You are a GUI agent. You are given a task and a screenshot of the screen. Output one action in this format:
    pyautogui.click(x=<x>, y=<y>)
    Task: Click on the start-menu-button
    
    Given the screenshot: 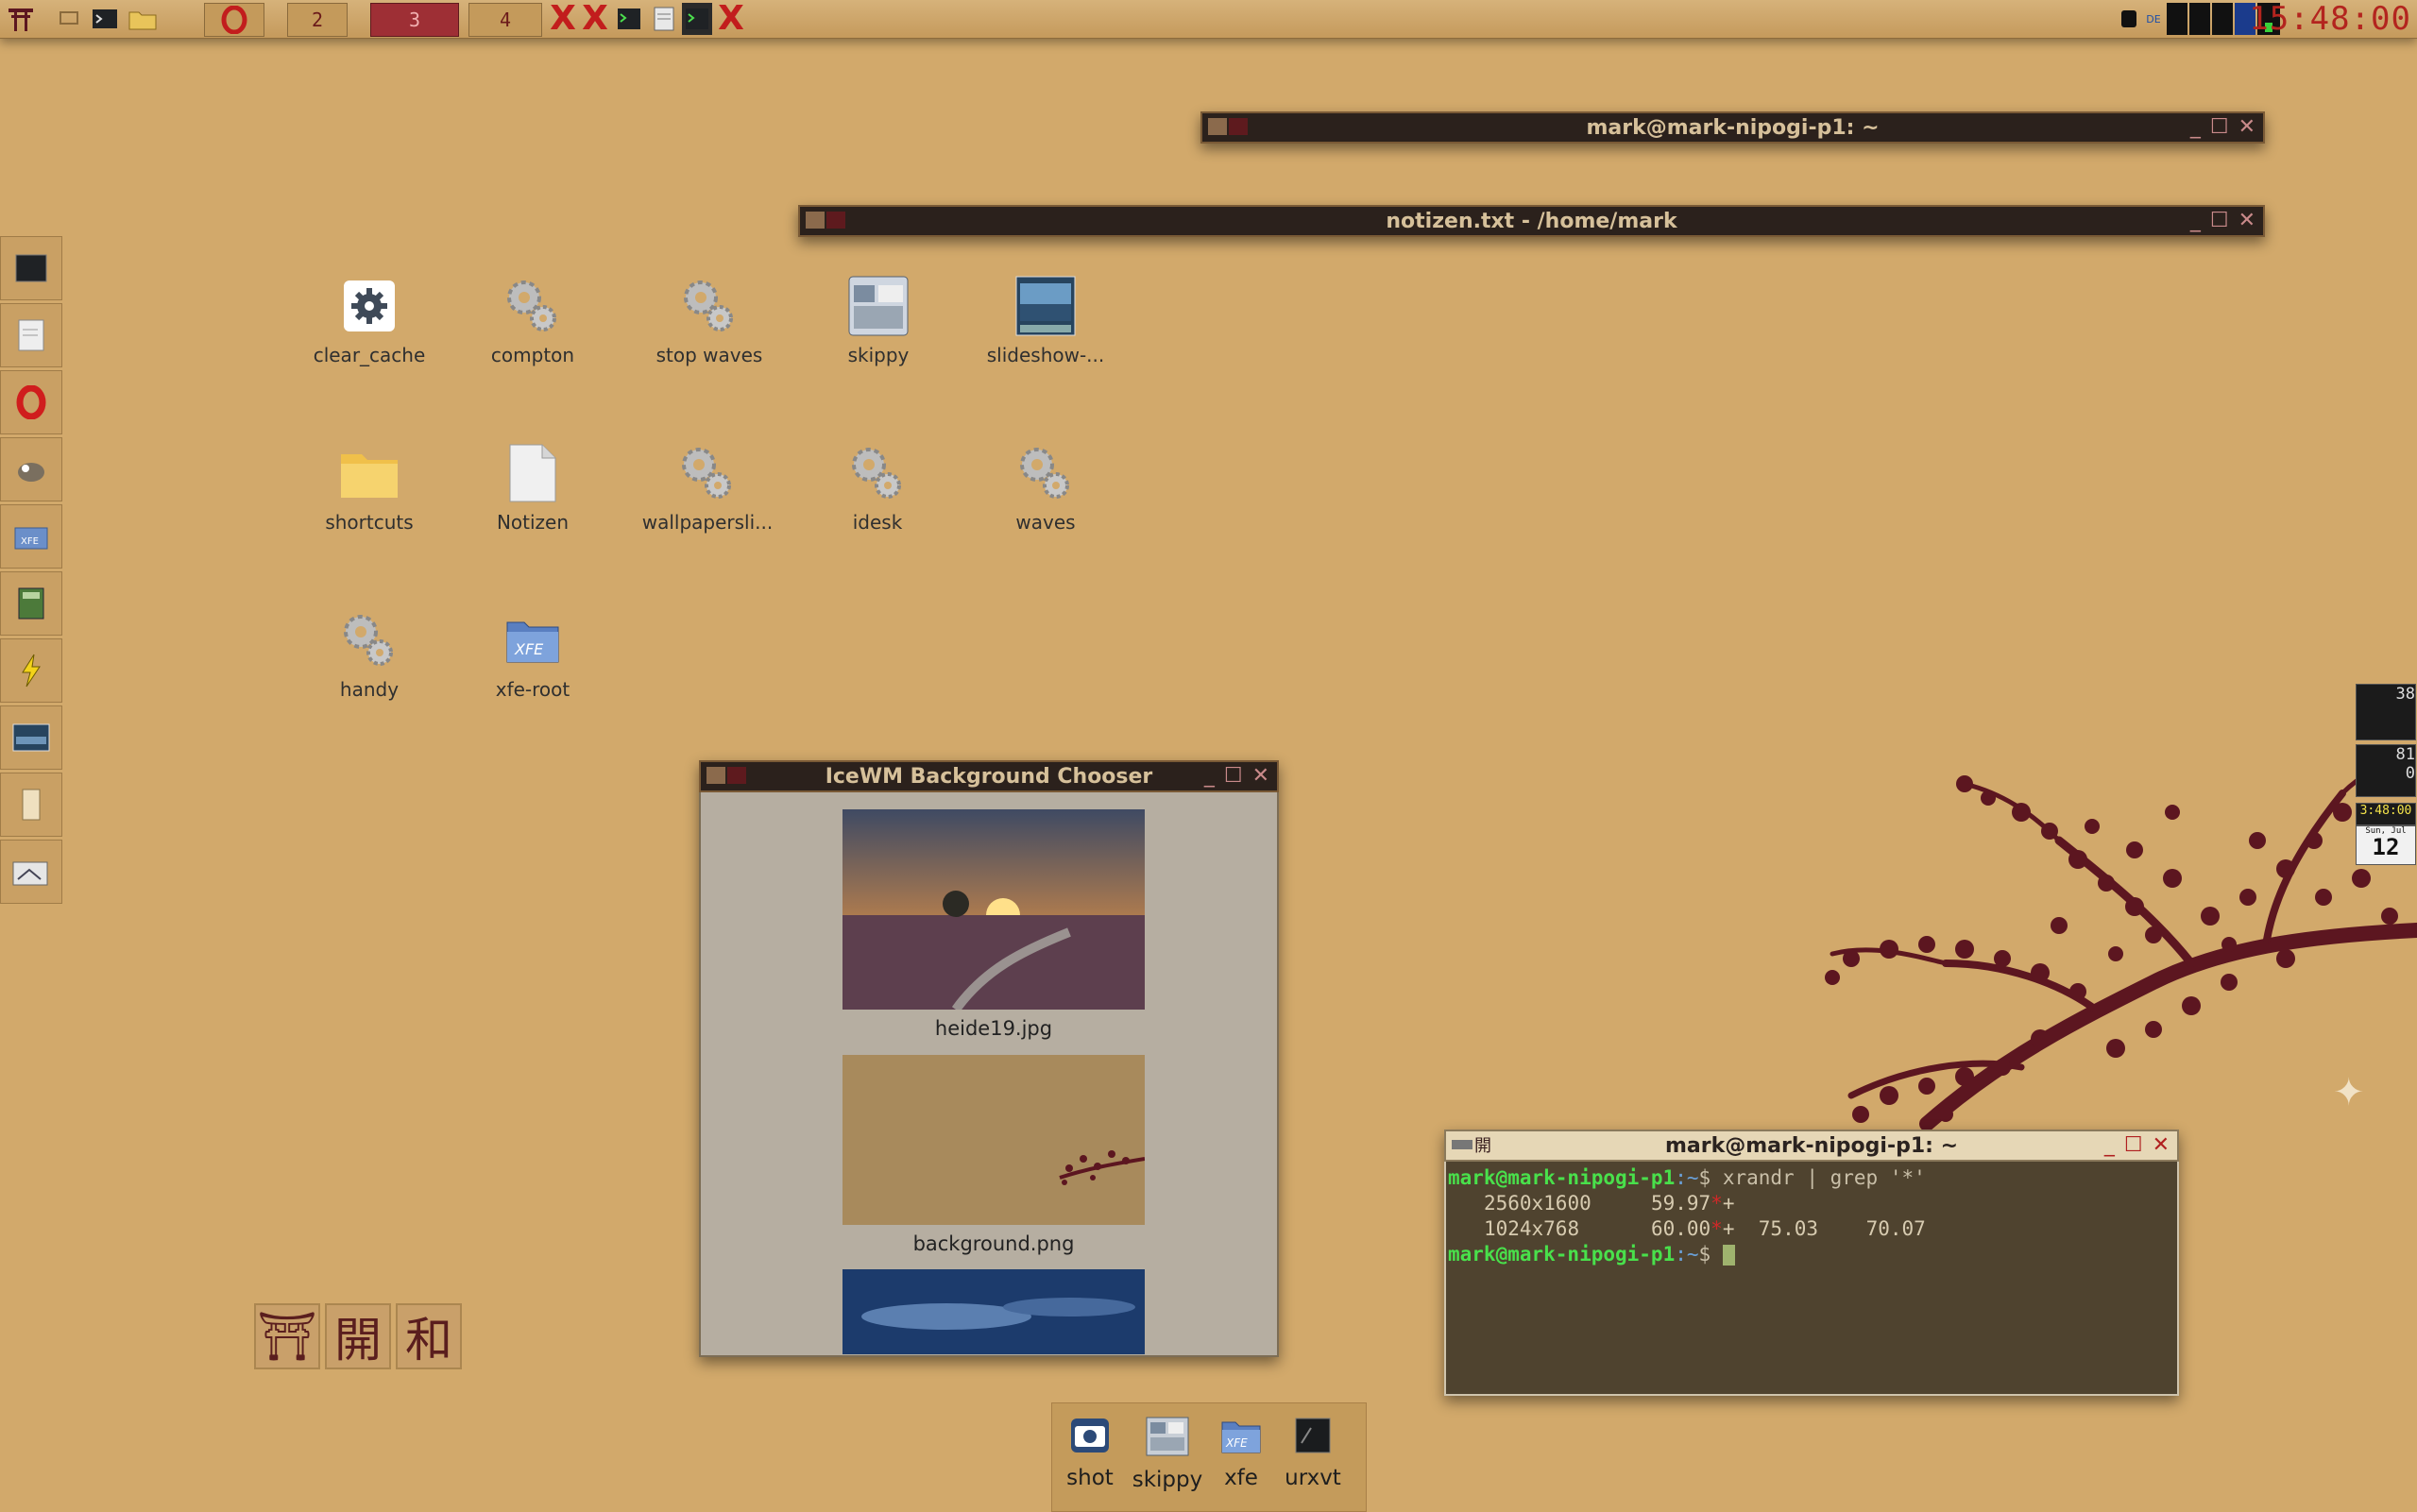 What is the action you would take?
    pyautogui.click(x=21, y=19)
    